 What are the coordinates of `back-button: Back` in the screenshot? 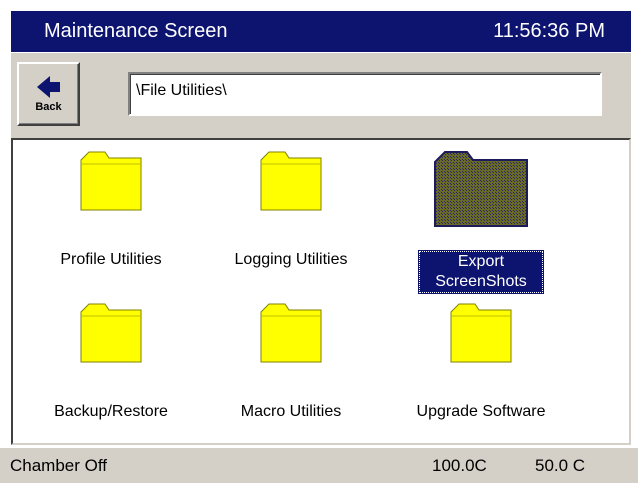 It's located at (48, 94).